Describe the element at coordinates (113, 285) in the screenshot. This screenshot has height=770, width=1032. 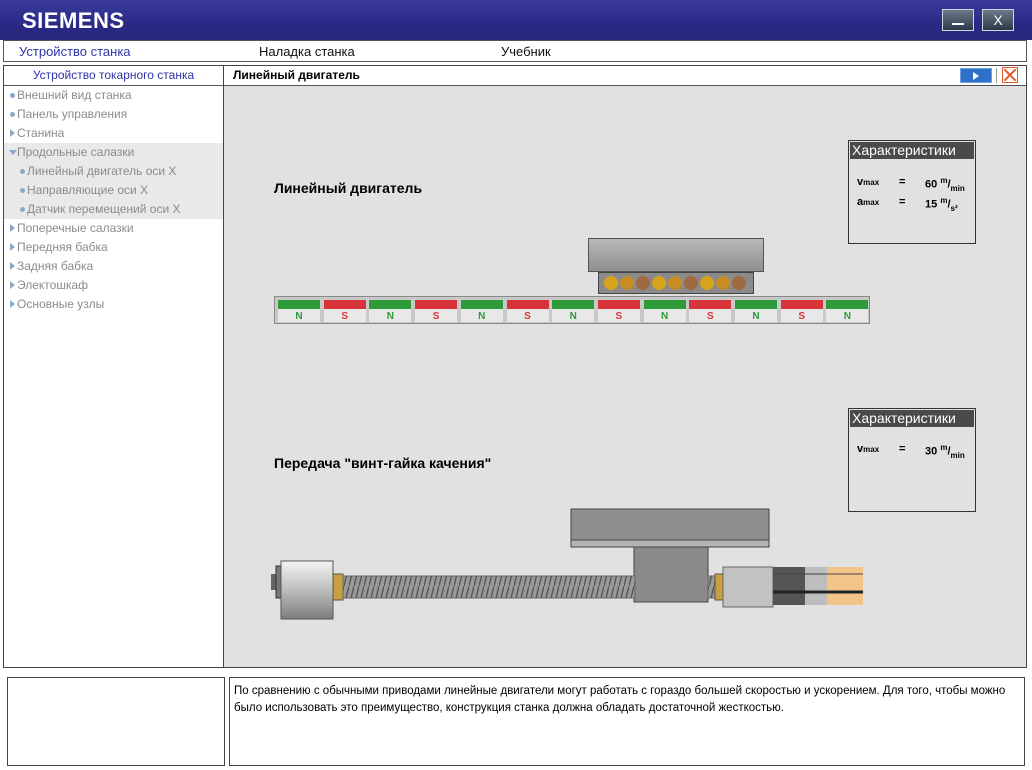
I see `sidebar-item-electrical-cabinet: Электошкаф` at that location.